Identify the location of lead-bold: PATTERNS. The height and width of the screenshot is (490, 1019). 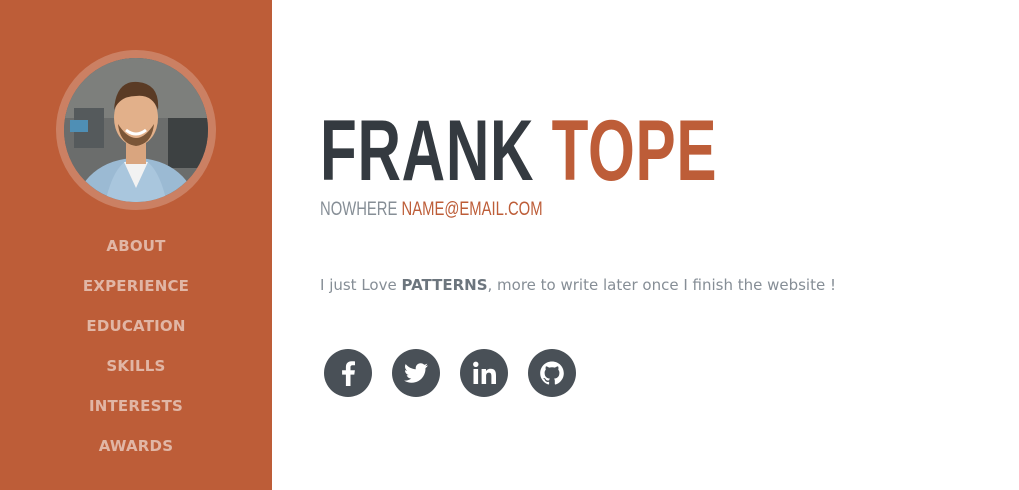
(444, 285).